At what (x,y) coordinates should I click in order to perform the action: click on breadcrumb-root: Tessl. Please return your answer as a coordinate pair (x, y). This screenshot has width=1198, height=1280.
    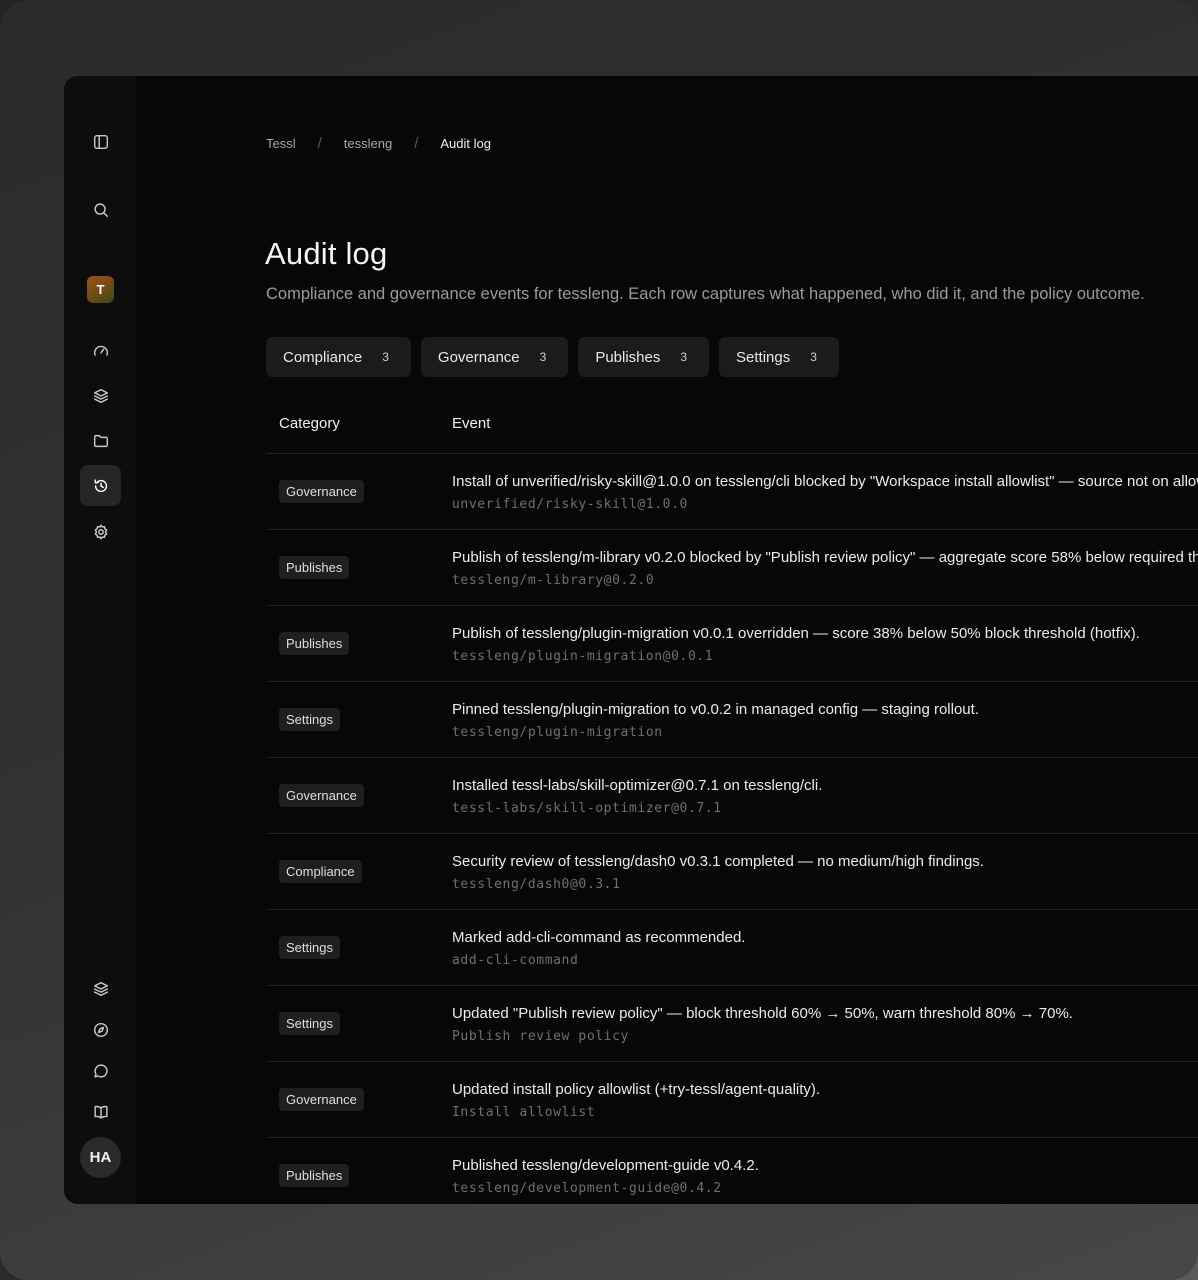
    Looking at the image, I should click on (281, 143).